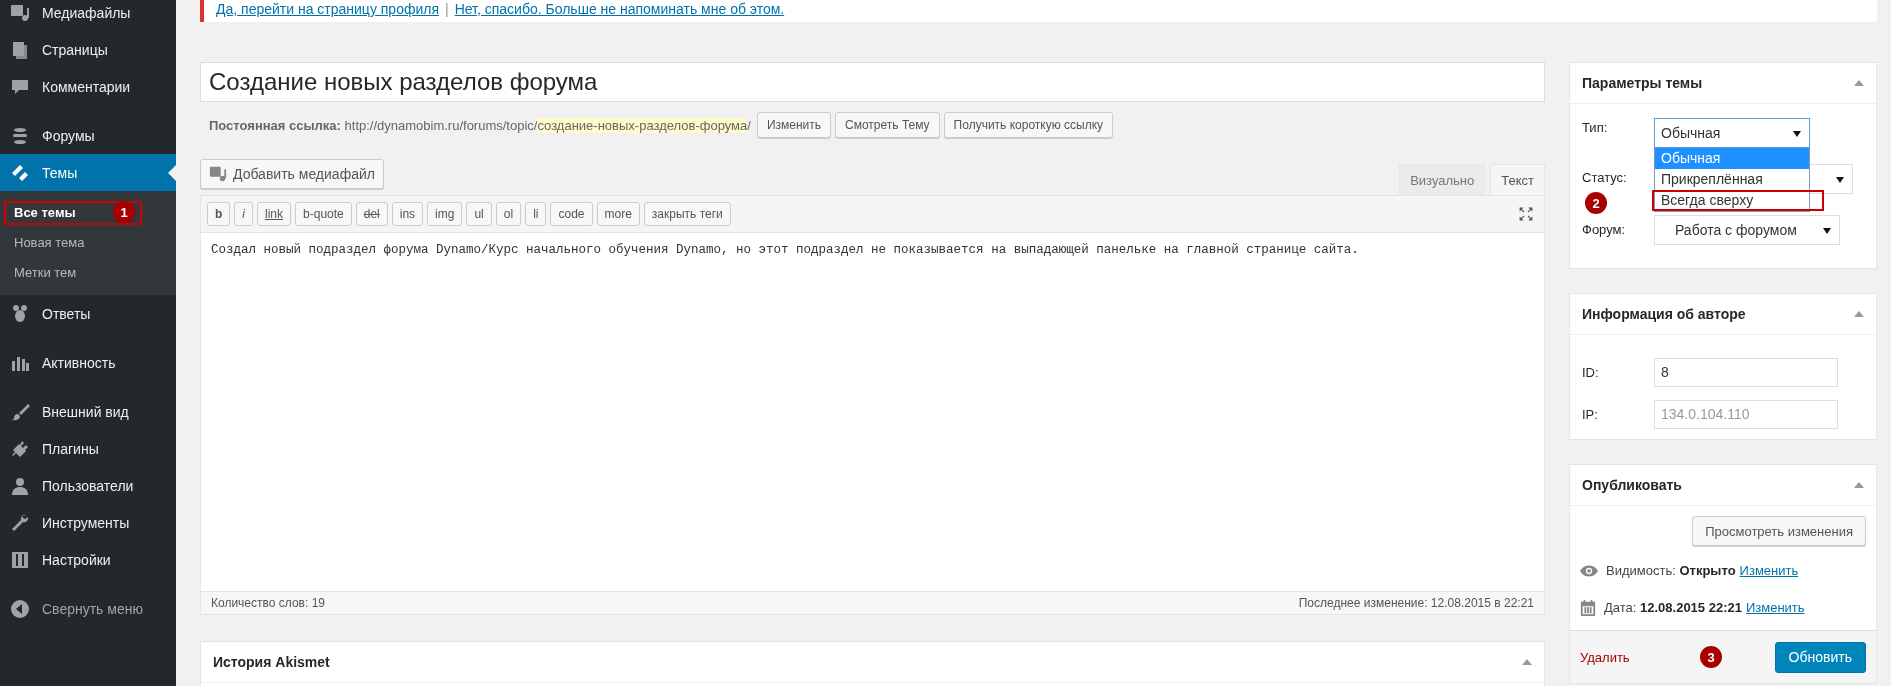 The width and height of the screenshot is (1891, 686). Describe the element at coordinates (76, 559) in the screenshot. I see `menu-label: Настройки` at that location.